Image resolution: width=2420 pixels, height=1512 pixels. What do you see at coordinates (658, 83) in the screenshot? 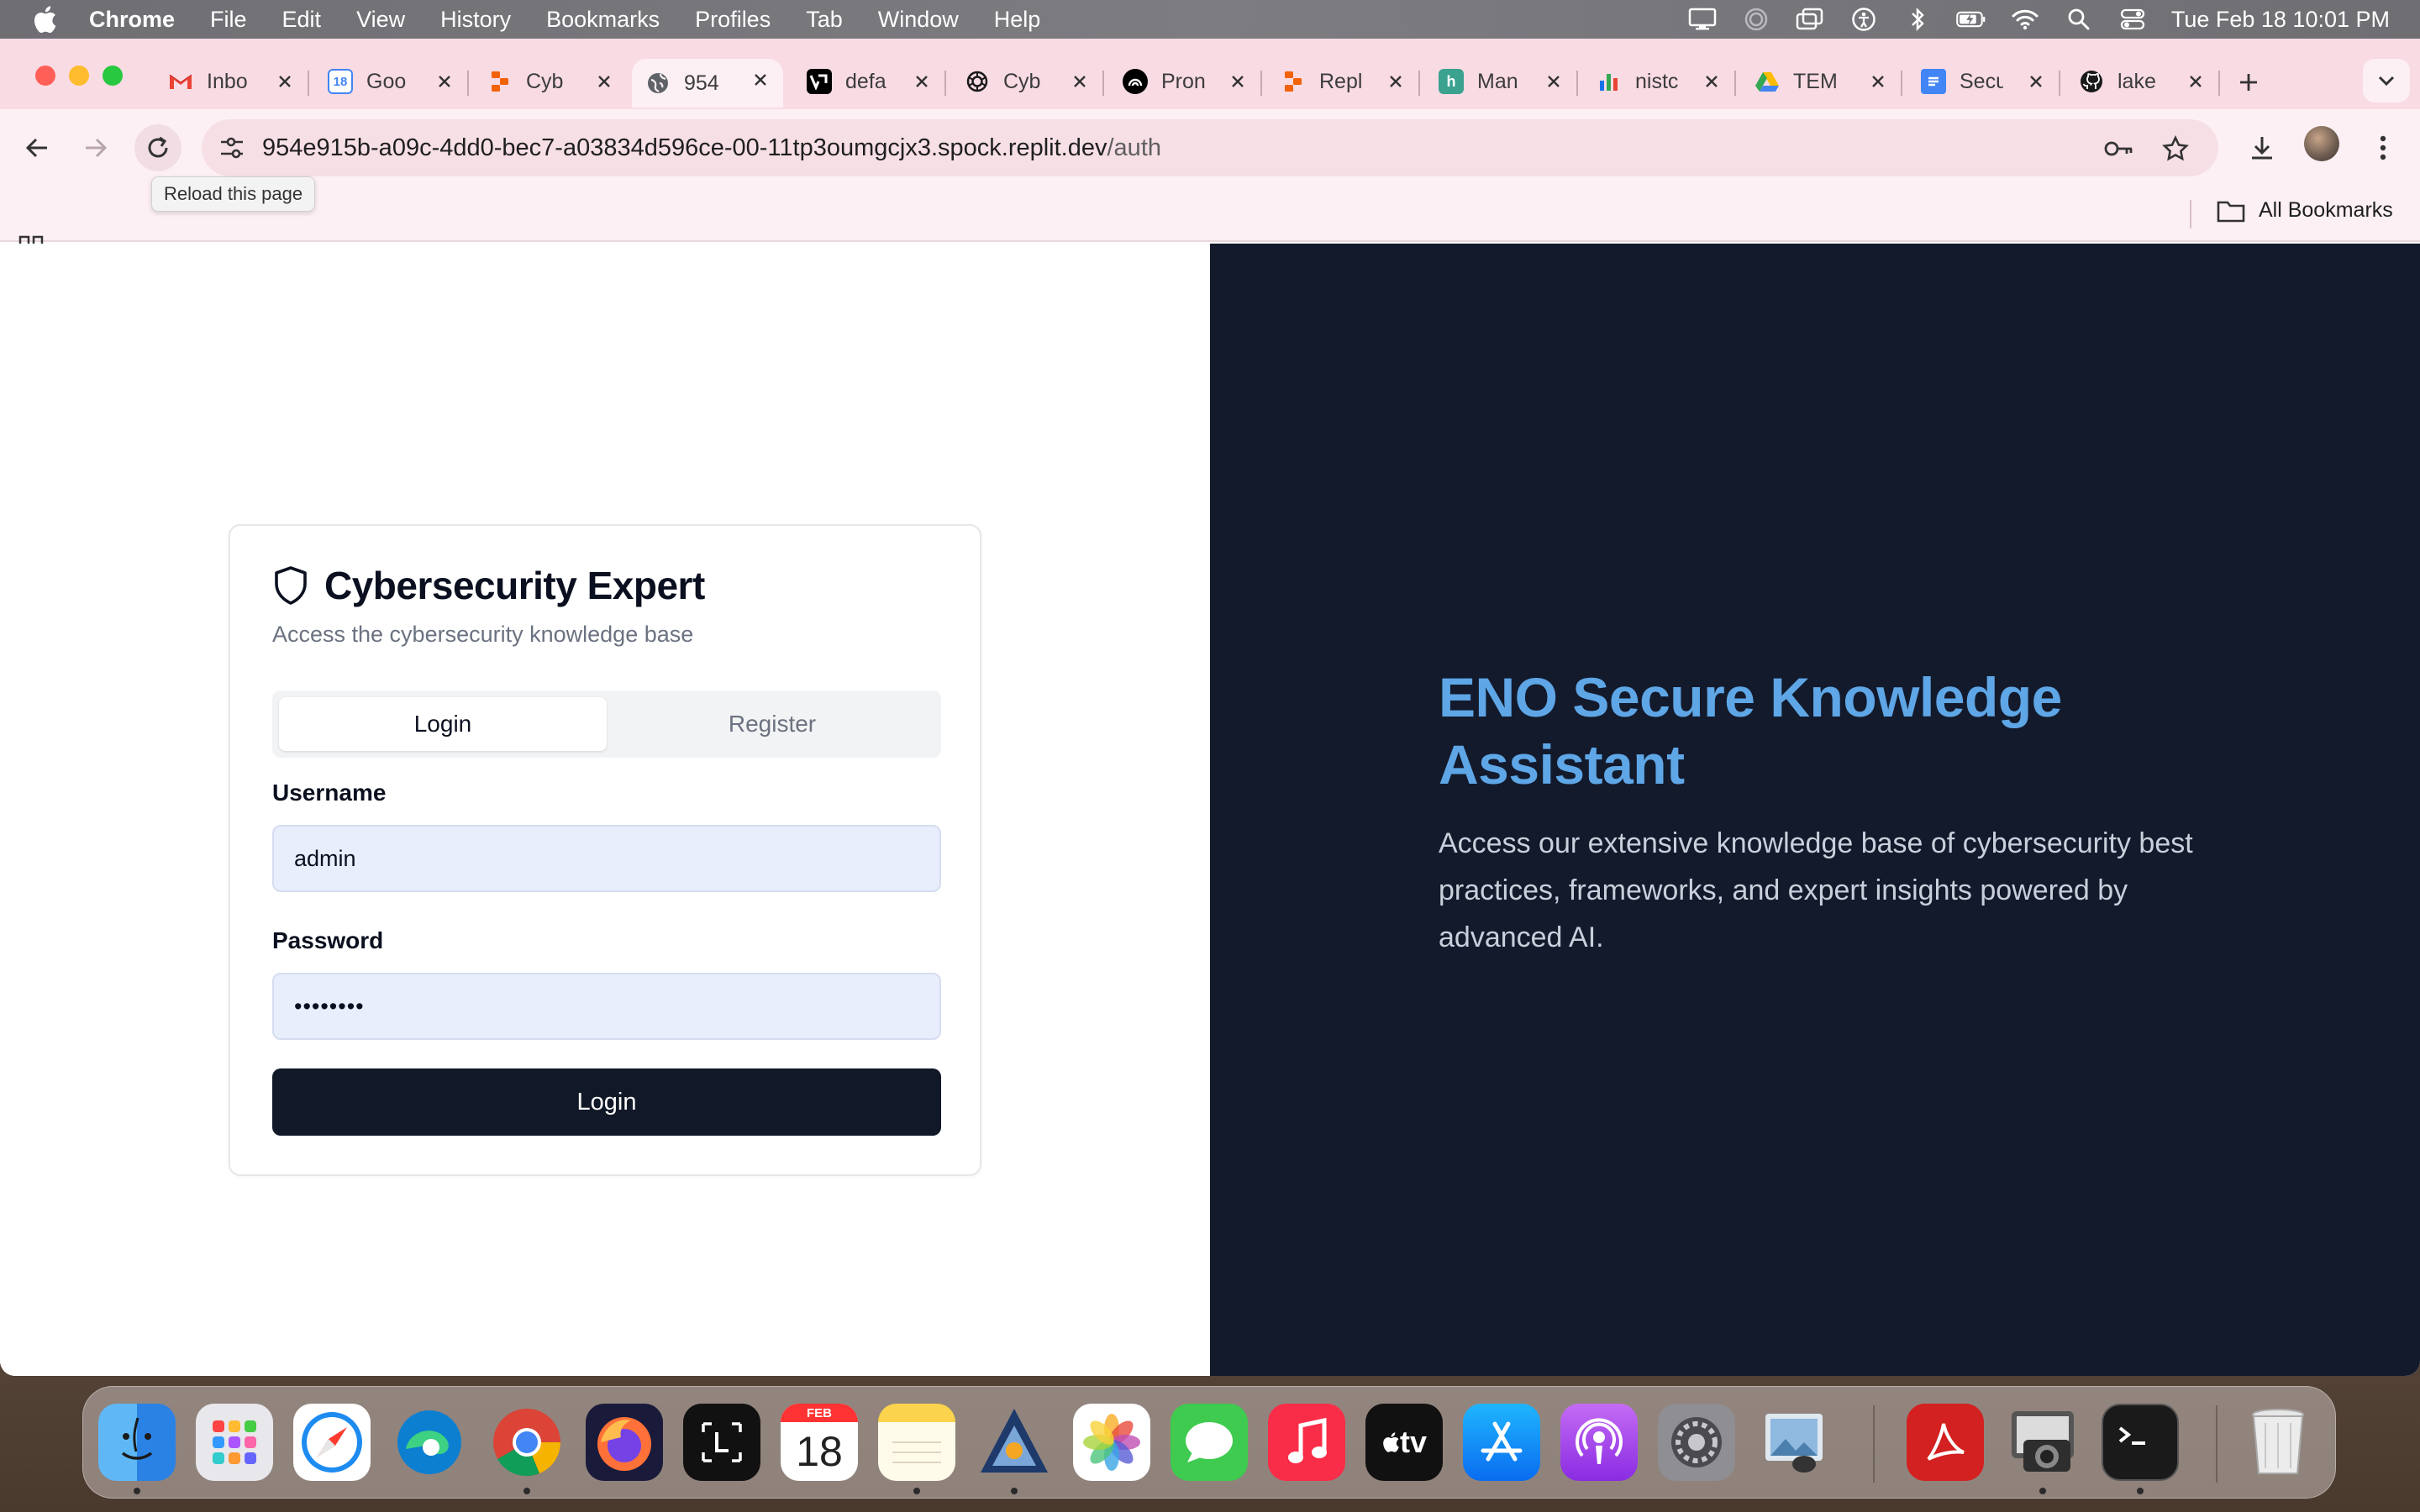
I see `globe-icon` at bounding box center [658, 83].